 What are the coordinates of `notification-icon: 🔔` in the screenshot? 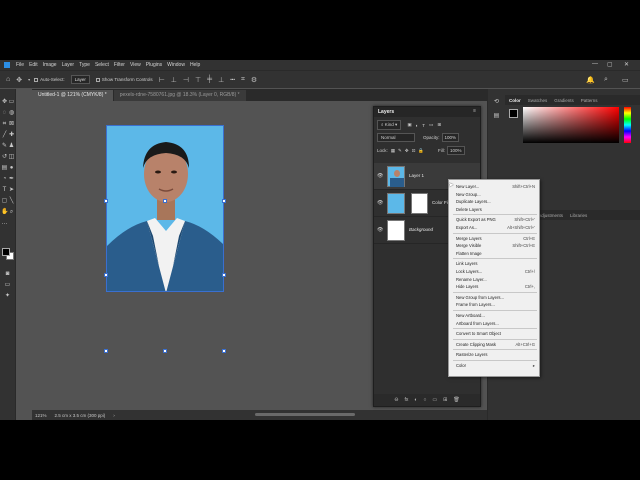 It's located at (590, 80).